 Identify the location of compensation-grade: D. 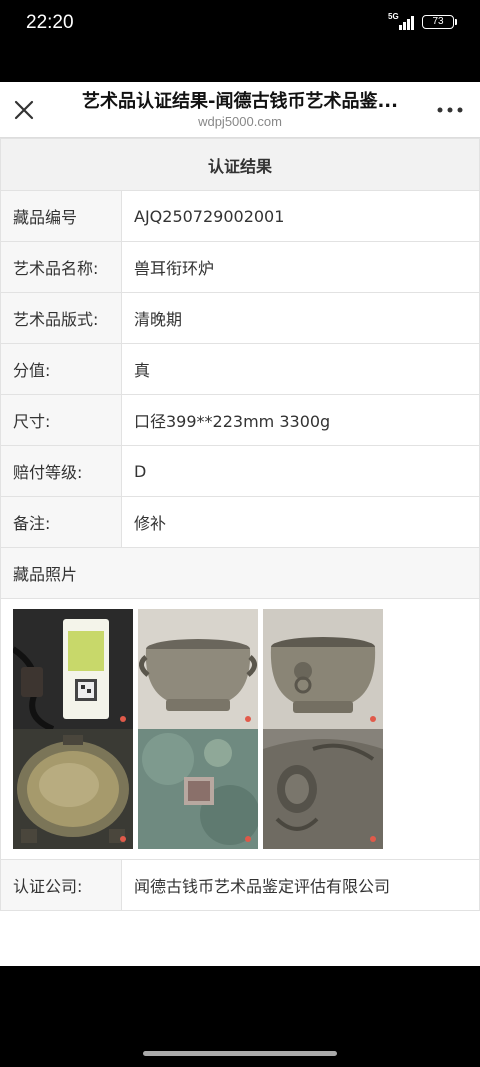
(300, 471).